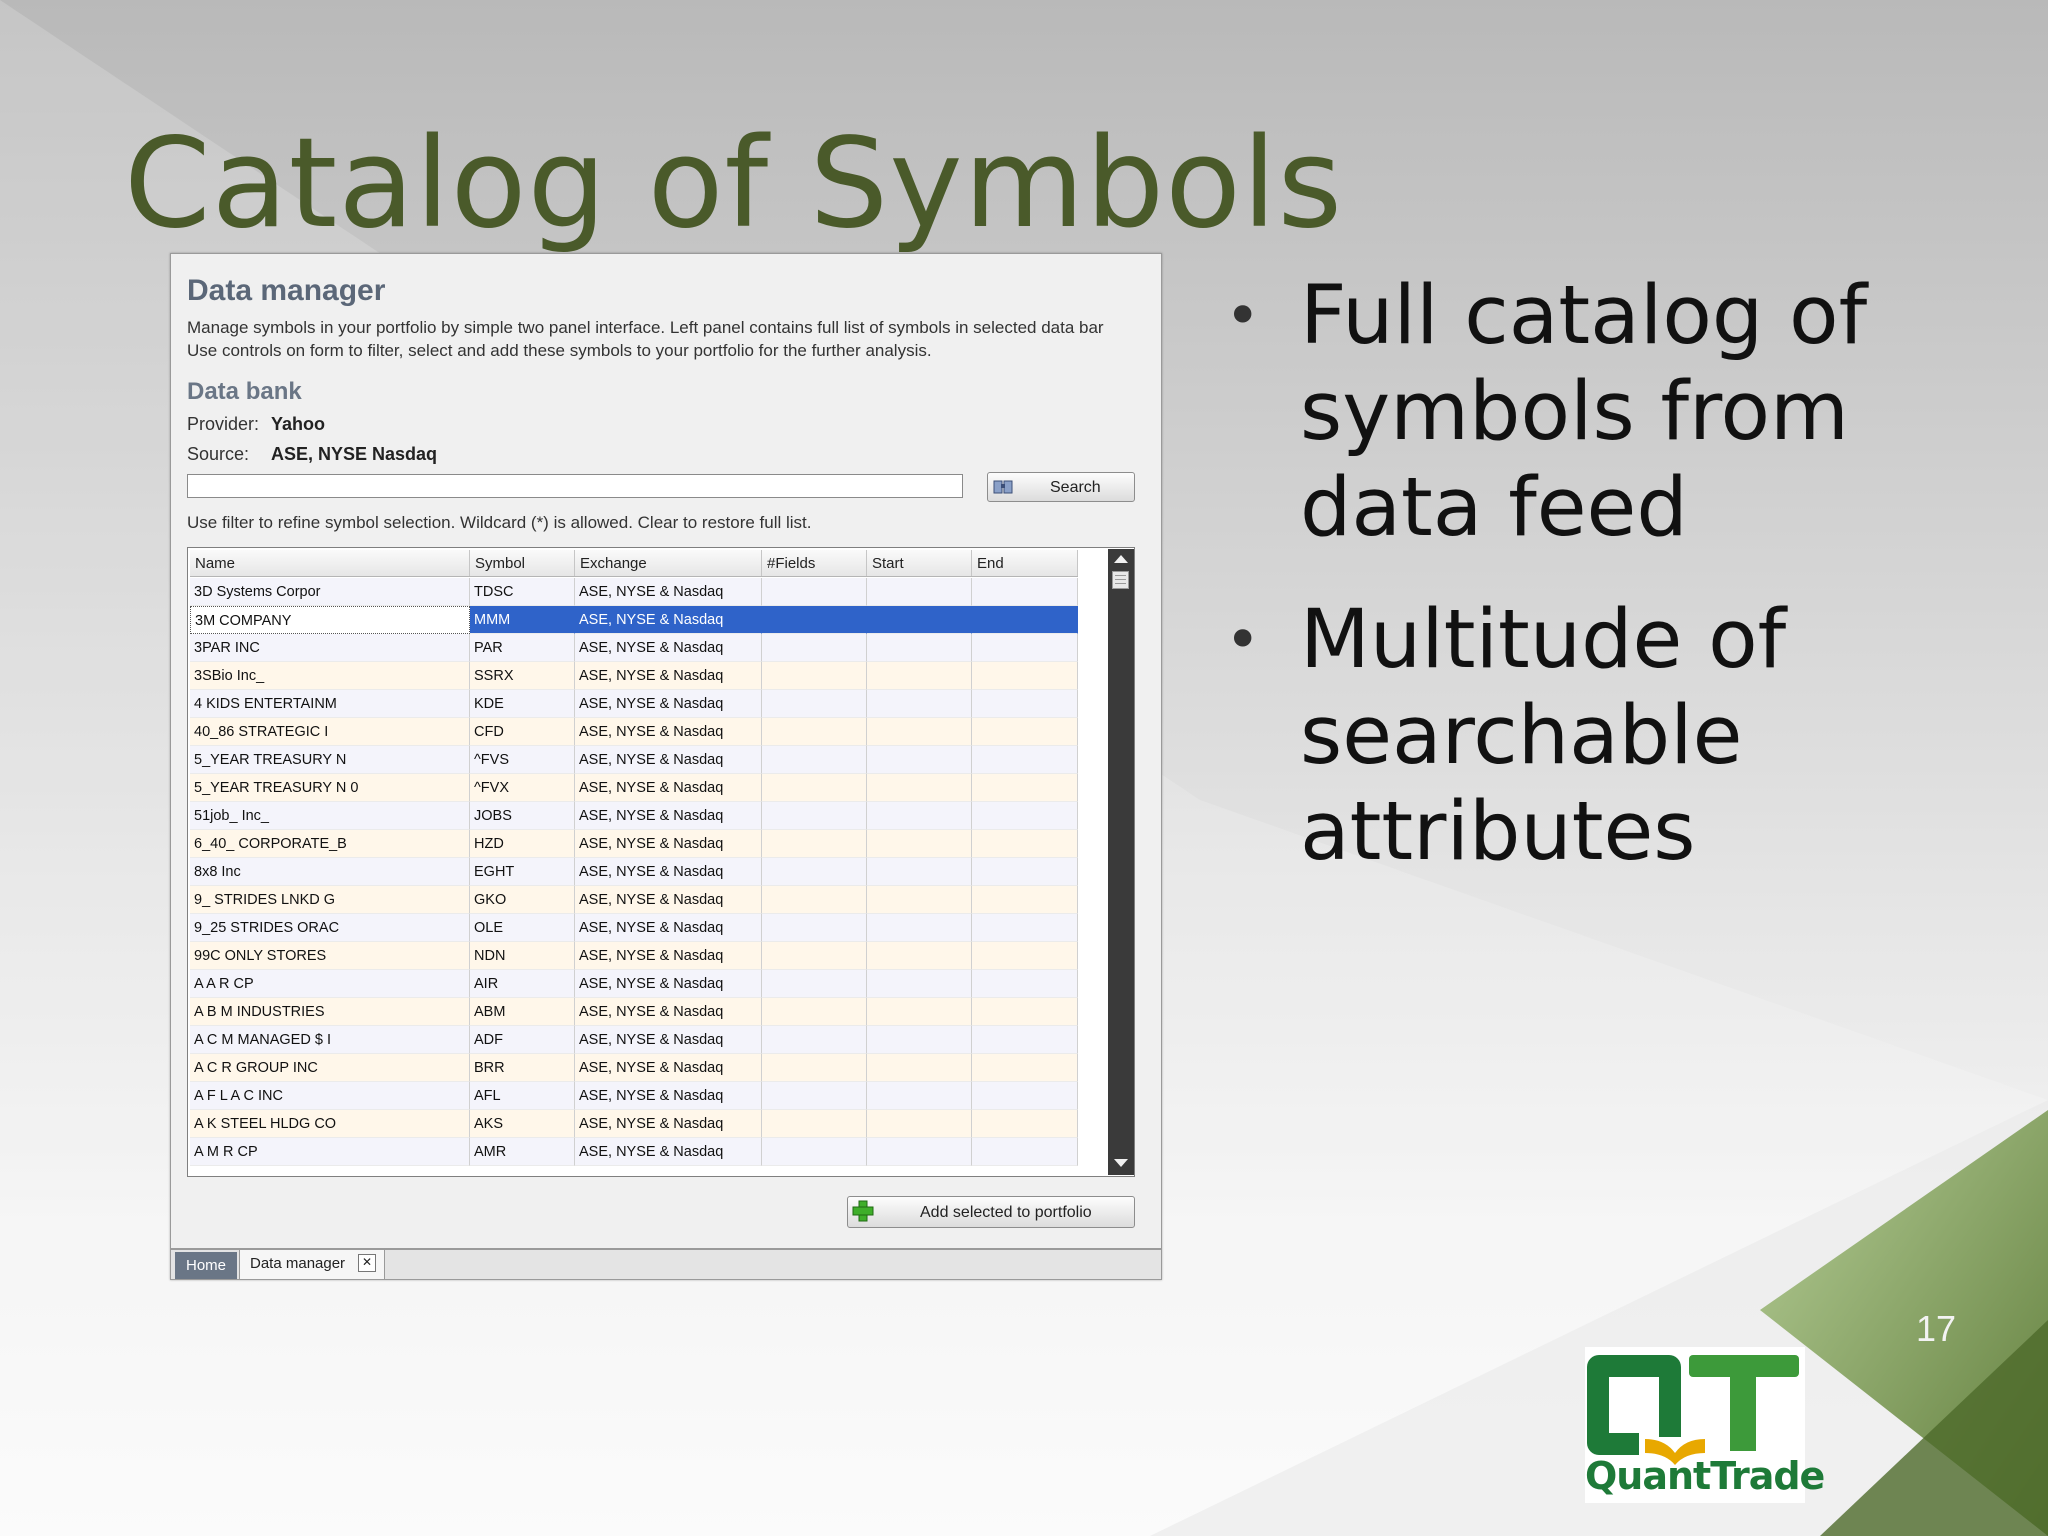 The image size is (2048, 1536). What do you see at coordinates (522, 928) in the screenshot?
I see `cell-symbol: OLE` at bounding box center [522, 928].